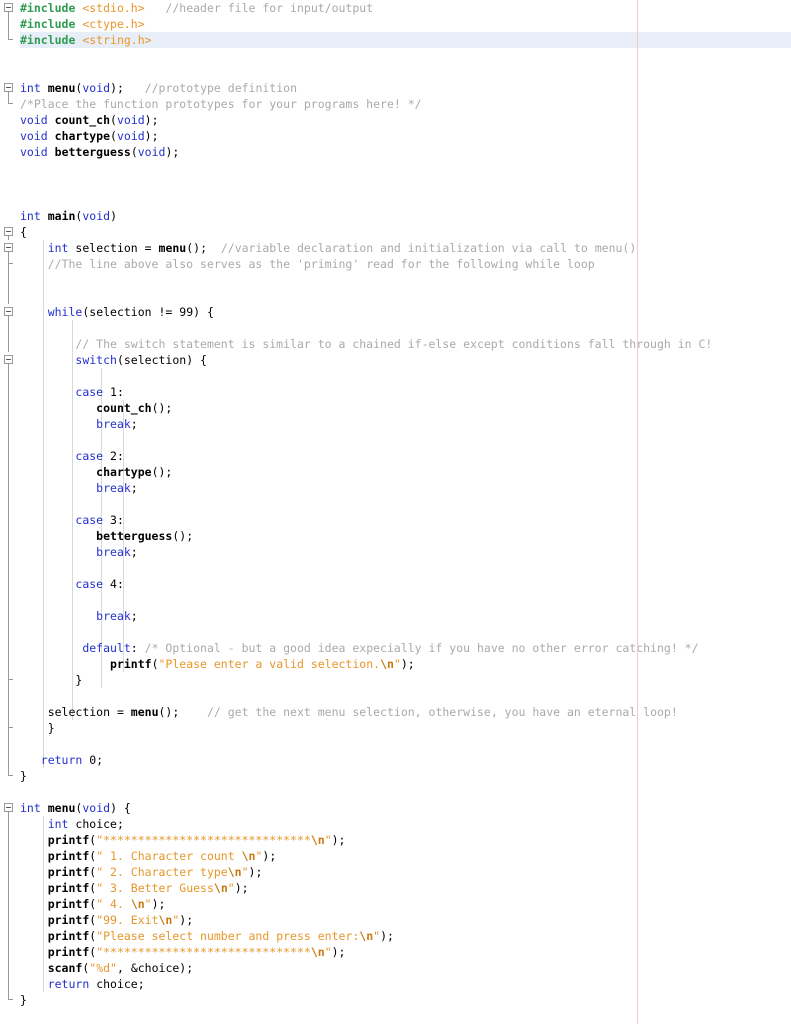 The width and height of the screenshot is (791, 1024). What do you see at coordinates (395, 984) in the screenshot?
I see `code-line: return choice;` at bounding box center [395, 984].